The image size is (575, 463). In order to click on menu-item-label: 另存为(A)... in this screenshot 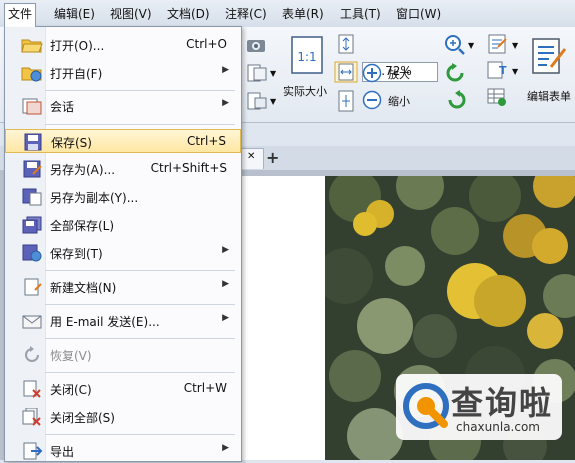, I will do `click(83, 170)`.